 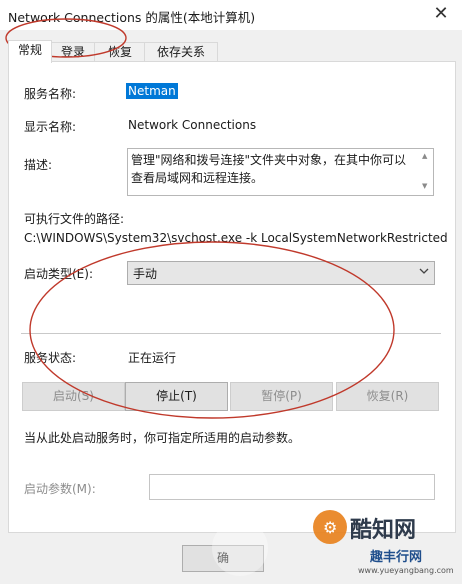 I want to click on section-divider, so click(x=231, y=333).